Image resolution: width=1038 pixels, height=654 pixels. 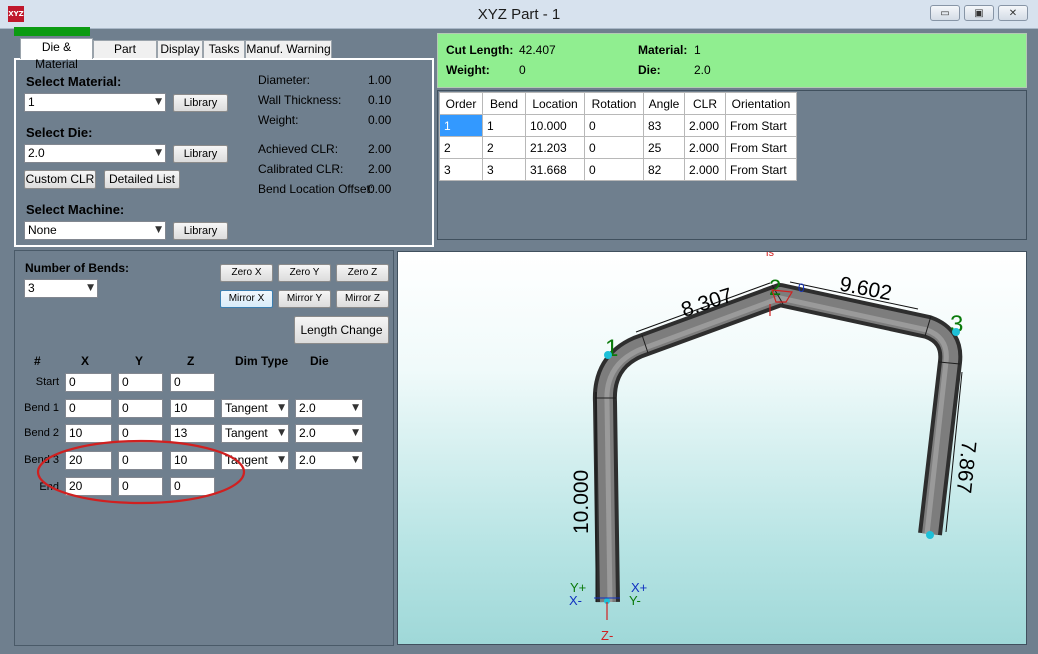 What do you see at coordinates (191, 361) in the screenshot?
I see `column-header-z: Z` at bounding box center [191, 361].